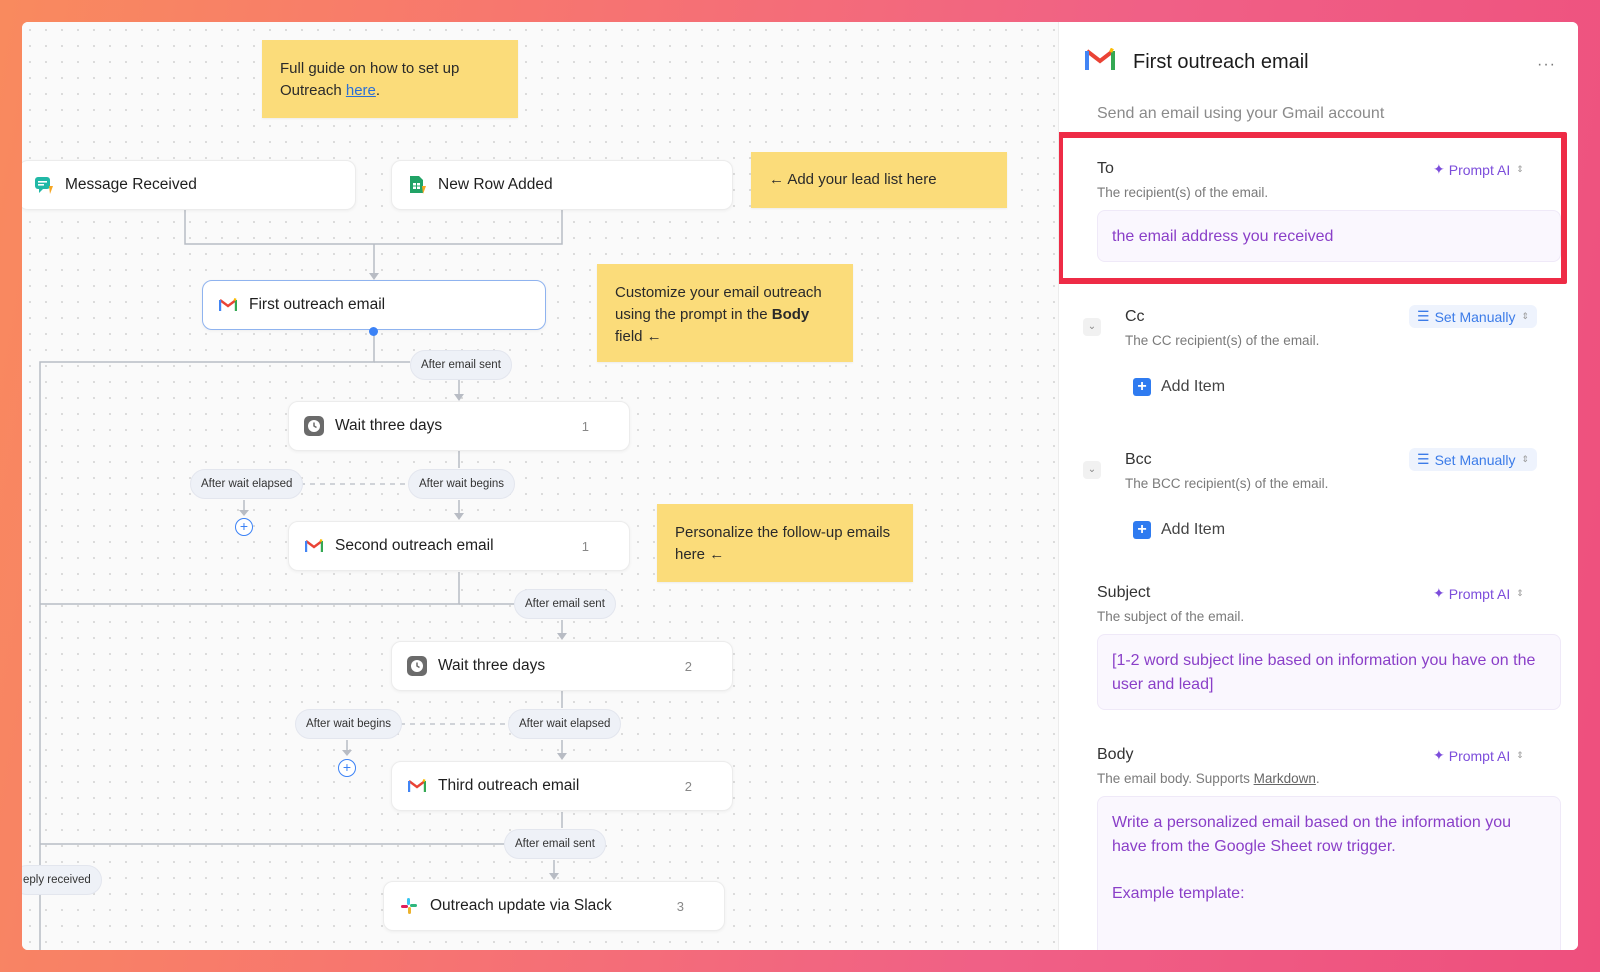 This screenshot has width=1600, height=972. I want to click on node-label: Message Received, so click(131, 184).